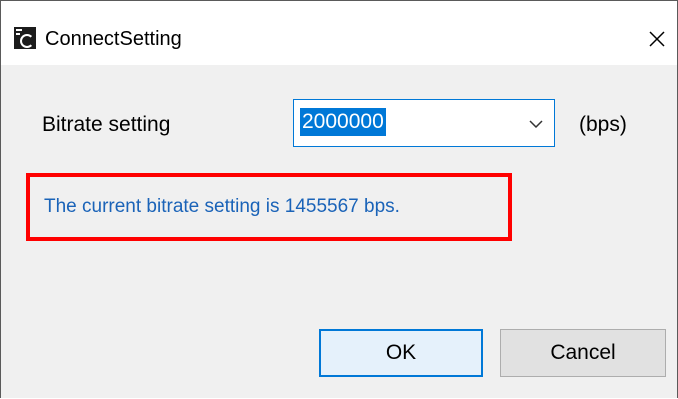 This screenshot has height=399, width=678. I want to click on bitrate-dropdown: 2000000, so click(424, 123).